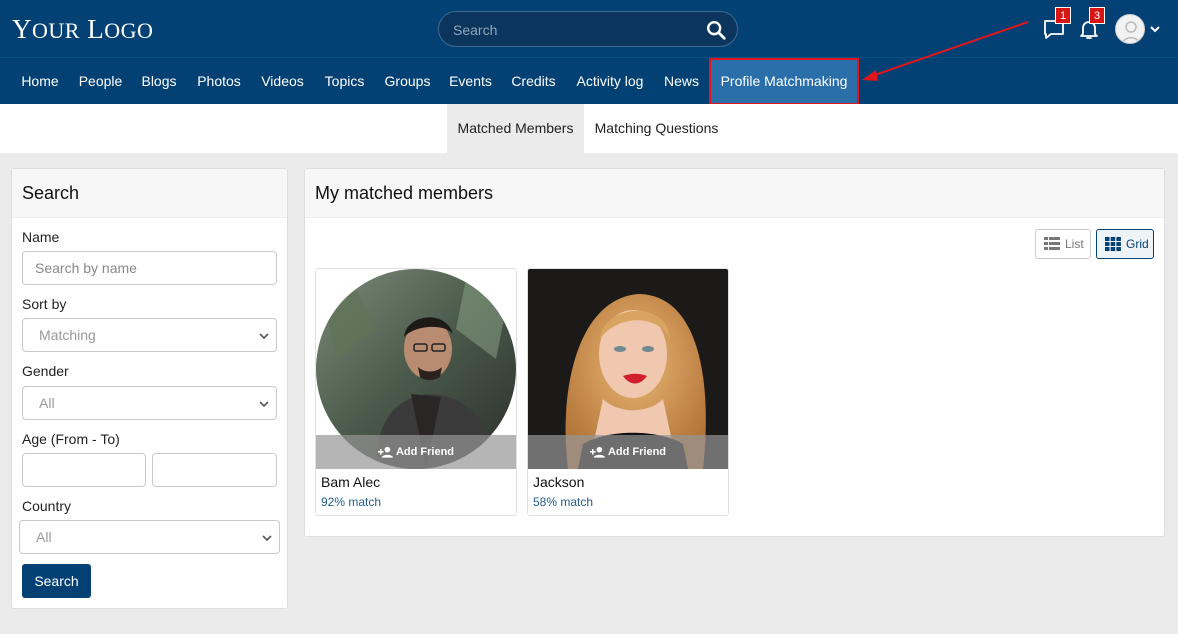 The width and height of the screenshot is (1178, 634). Describe the element at coordinates (128, 30) in the screenshot. I see `logo-text: OGO` at that location.